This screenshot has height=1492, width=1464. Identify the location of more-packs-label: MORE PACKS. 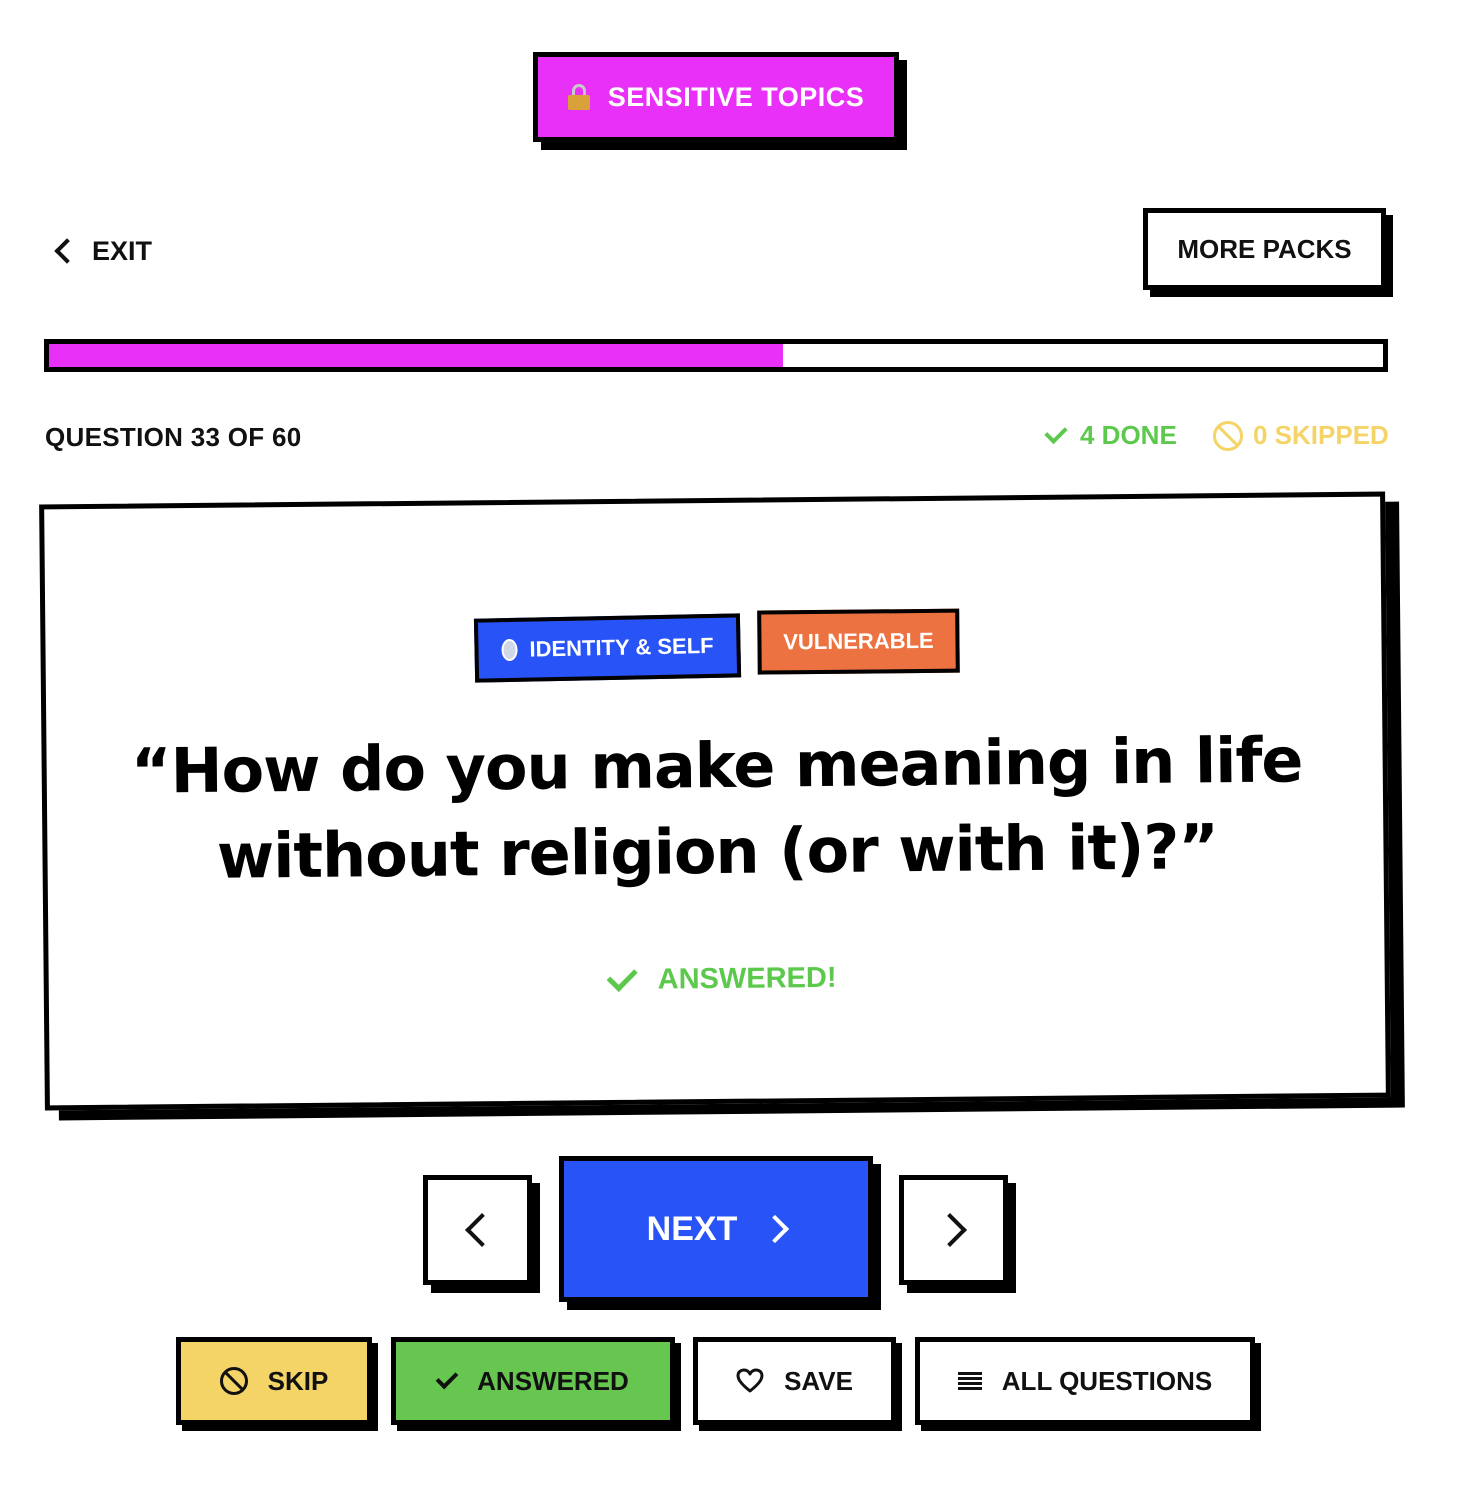
(1264, 248).